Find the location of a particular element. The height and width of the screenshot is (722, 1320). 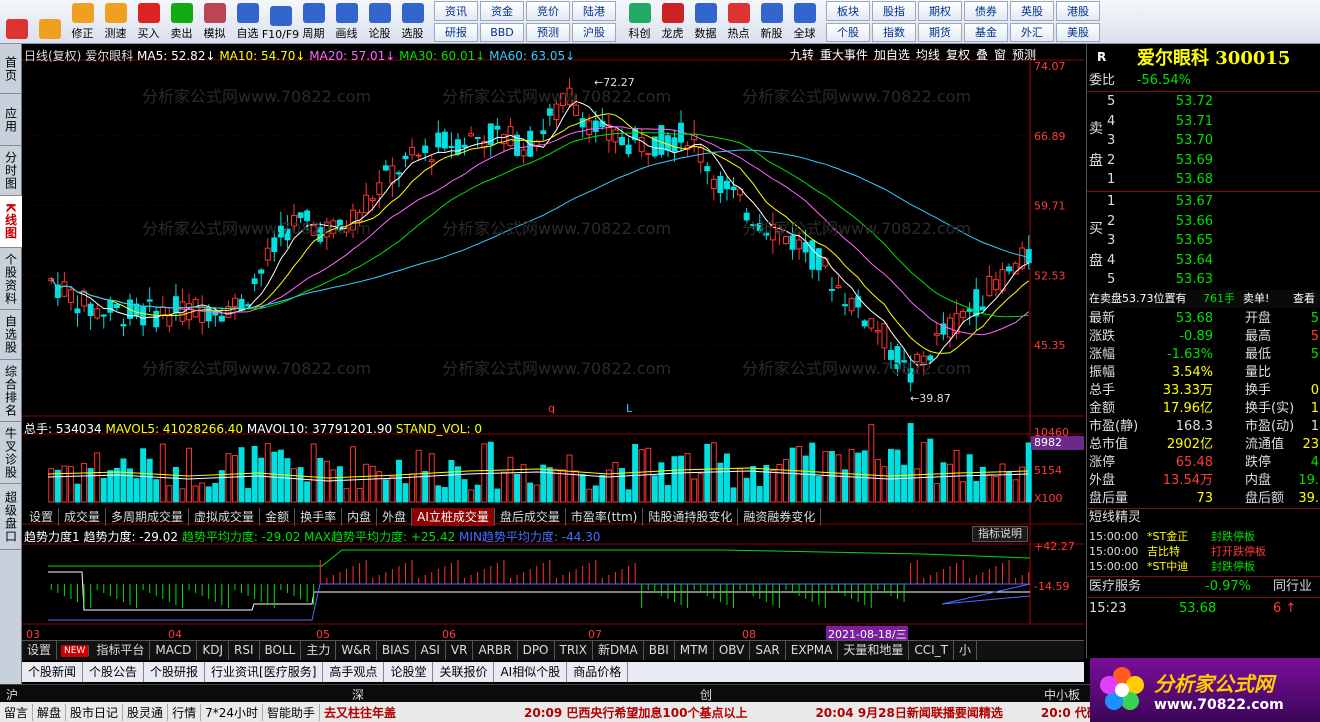

news-tab-3: 行业资讯[医疗服务] is located at coordinates (264, 672).